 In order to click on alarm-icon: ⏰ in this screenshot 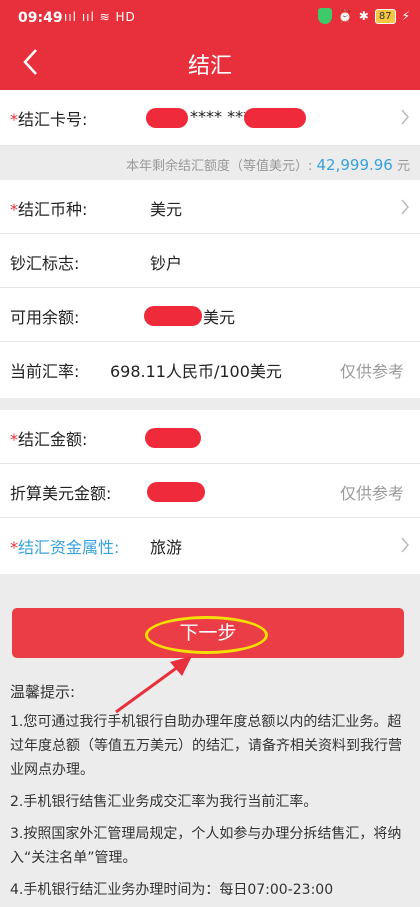, I will do `click(345, 16)`.